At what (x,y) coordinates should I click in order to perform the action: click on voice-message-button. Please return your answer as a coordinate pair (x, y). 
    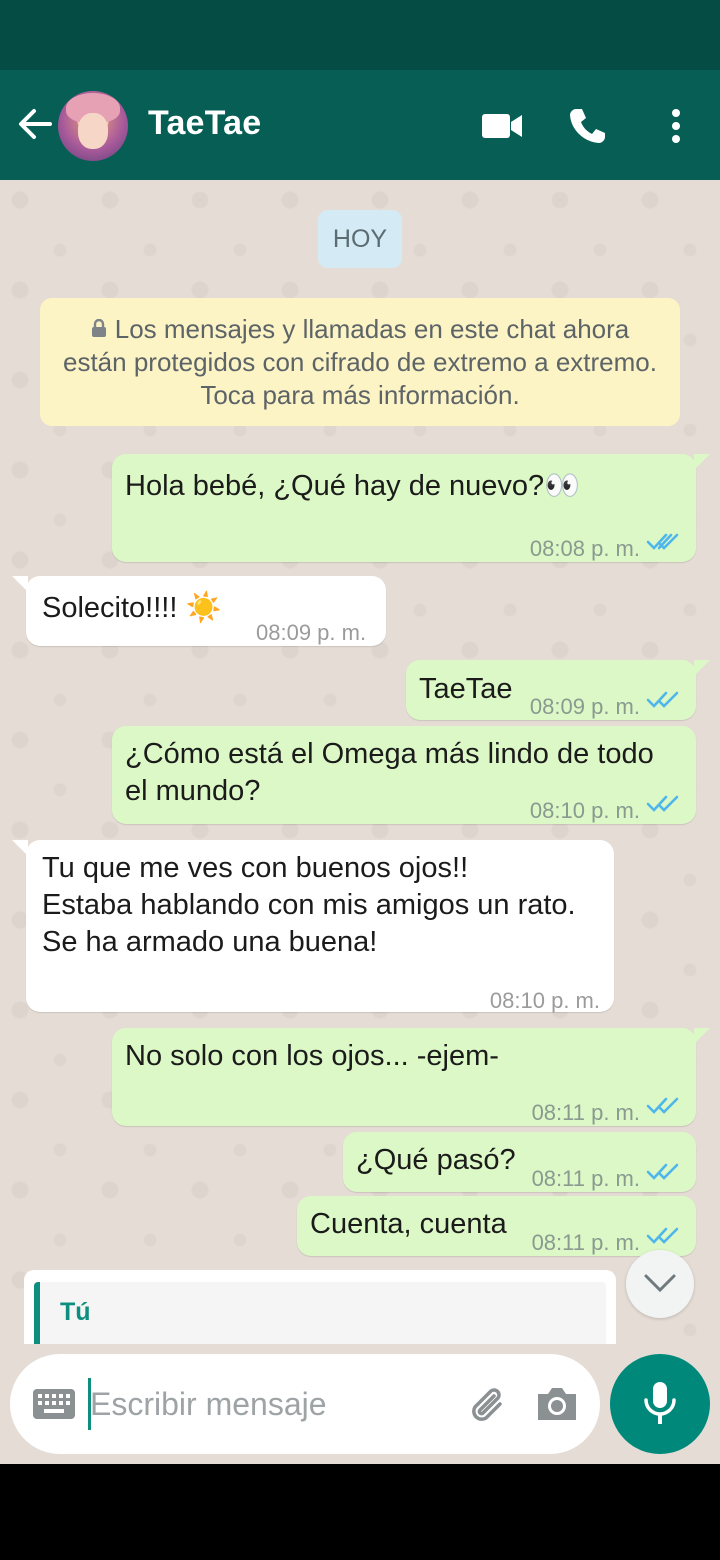
    Looking at the image, I should click on (660, 1404).